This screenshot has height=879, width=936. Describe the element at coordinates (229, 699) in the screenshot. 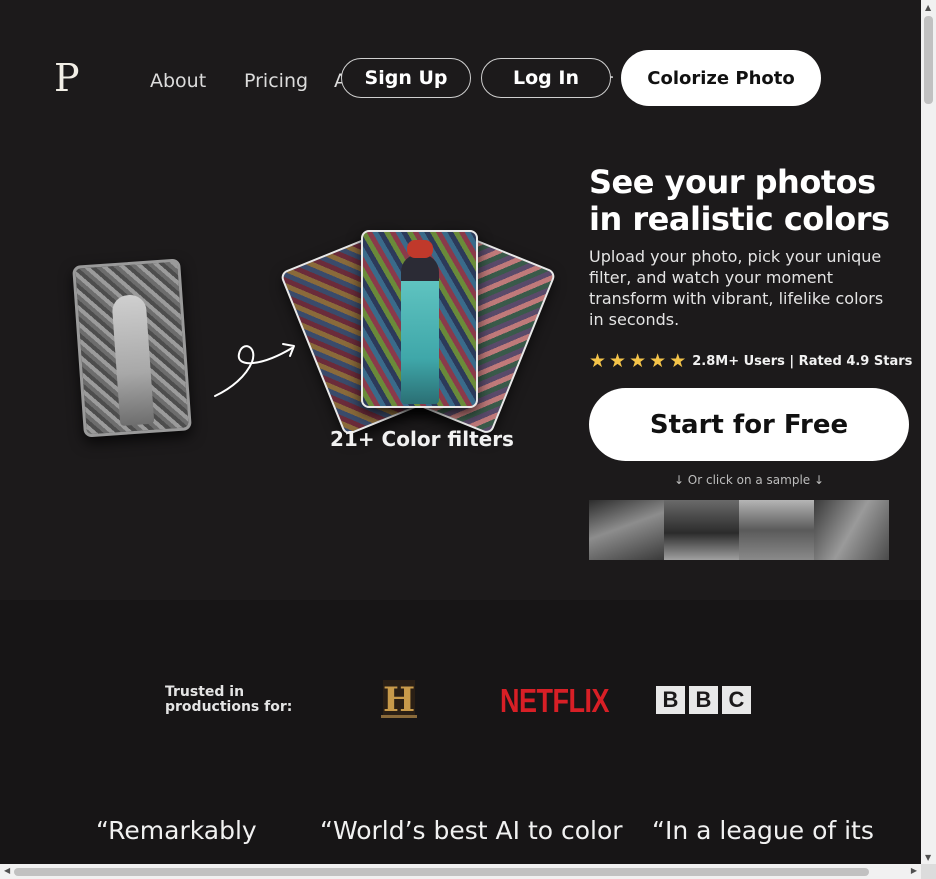

I see `trusted-label: Trusted in productions for:` at that location.